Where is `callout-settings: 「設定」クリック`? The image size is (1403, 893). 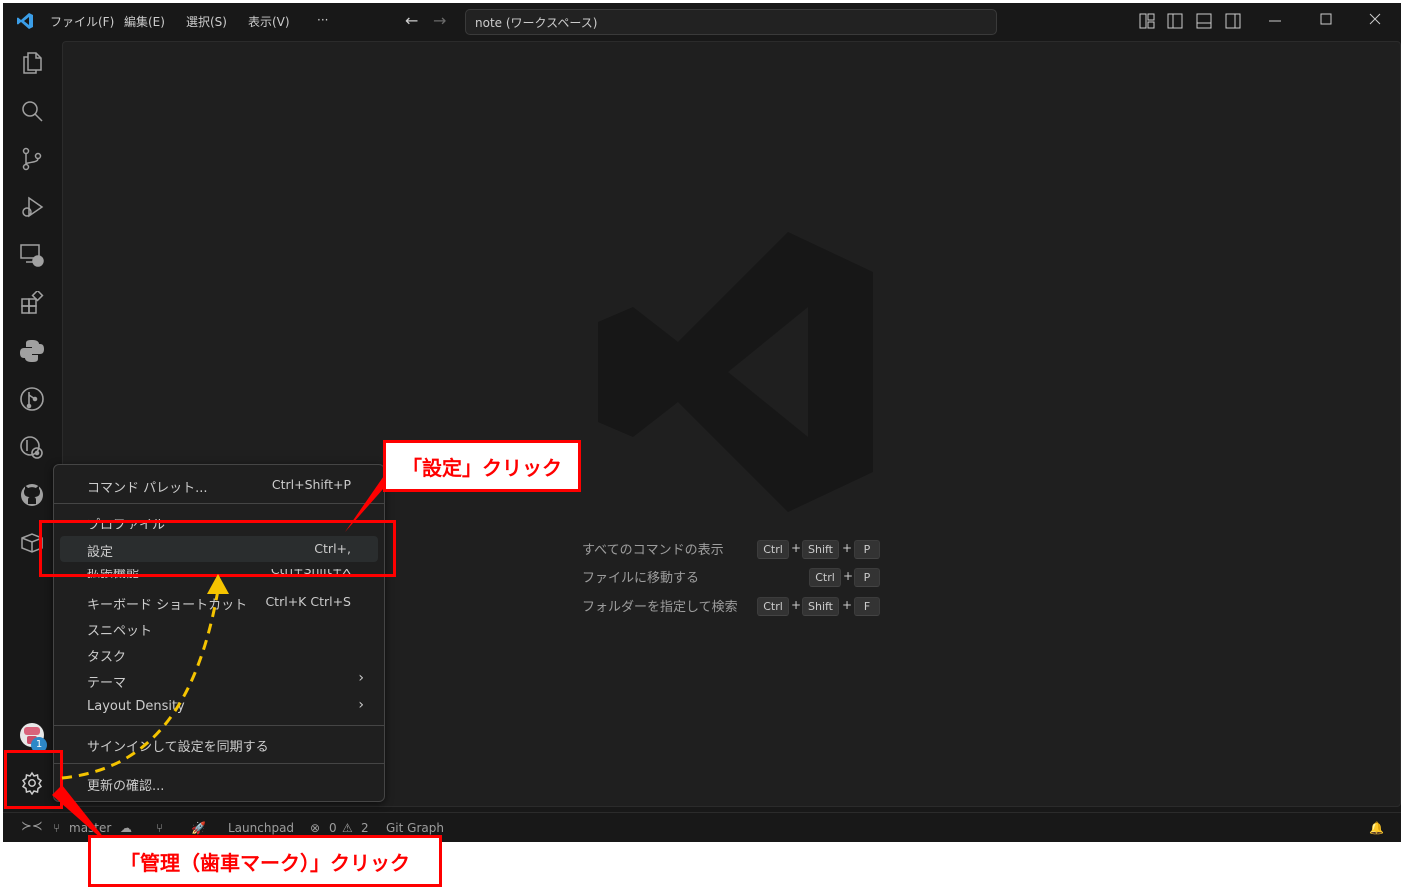 callout-settings: 「設定」クリック is located at coordinates (482, 466).